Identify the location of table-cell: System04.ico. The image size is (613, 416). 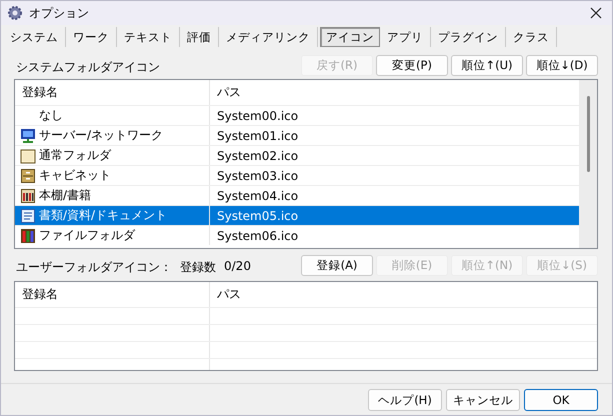
(257, 195).